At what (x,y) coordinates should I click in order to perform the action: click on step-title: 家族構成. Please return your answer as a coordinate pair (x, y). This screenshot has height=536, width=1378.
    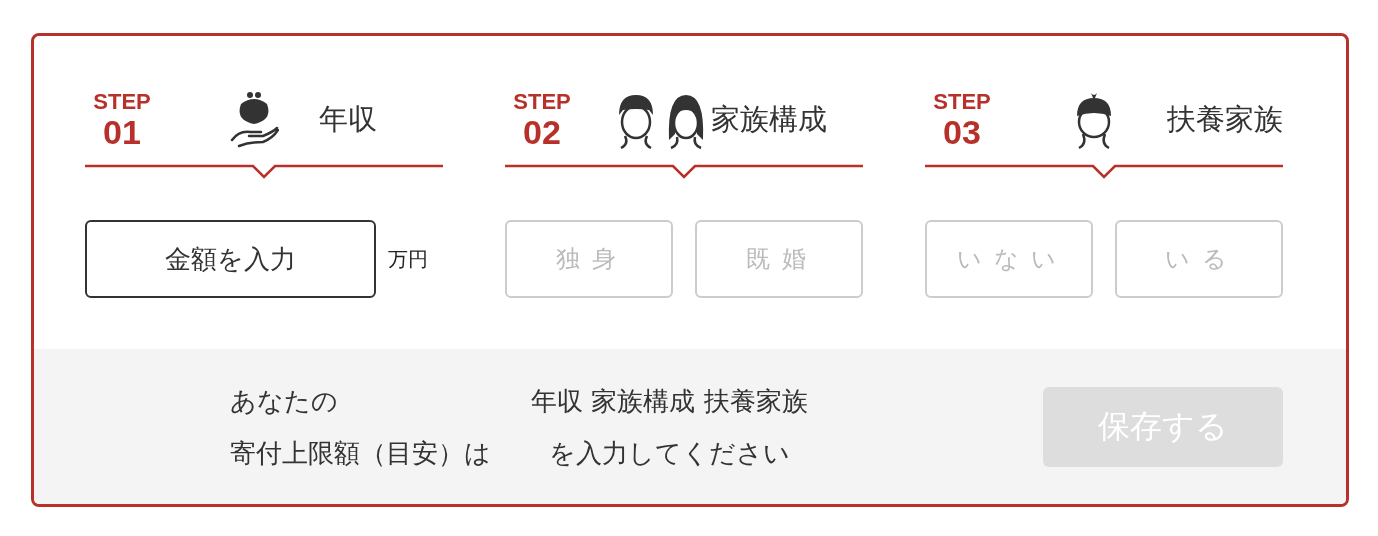
    Looking at the image, I should click on (769, 119).